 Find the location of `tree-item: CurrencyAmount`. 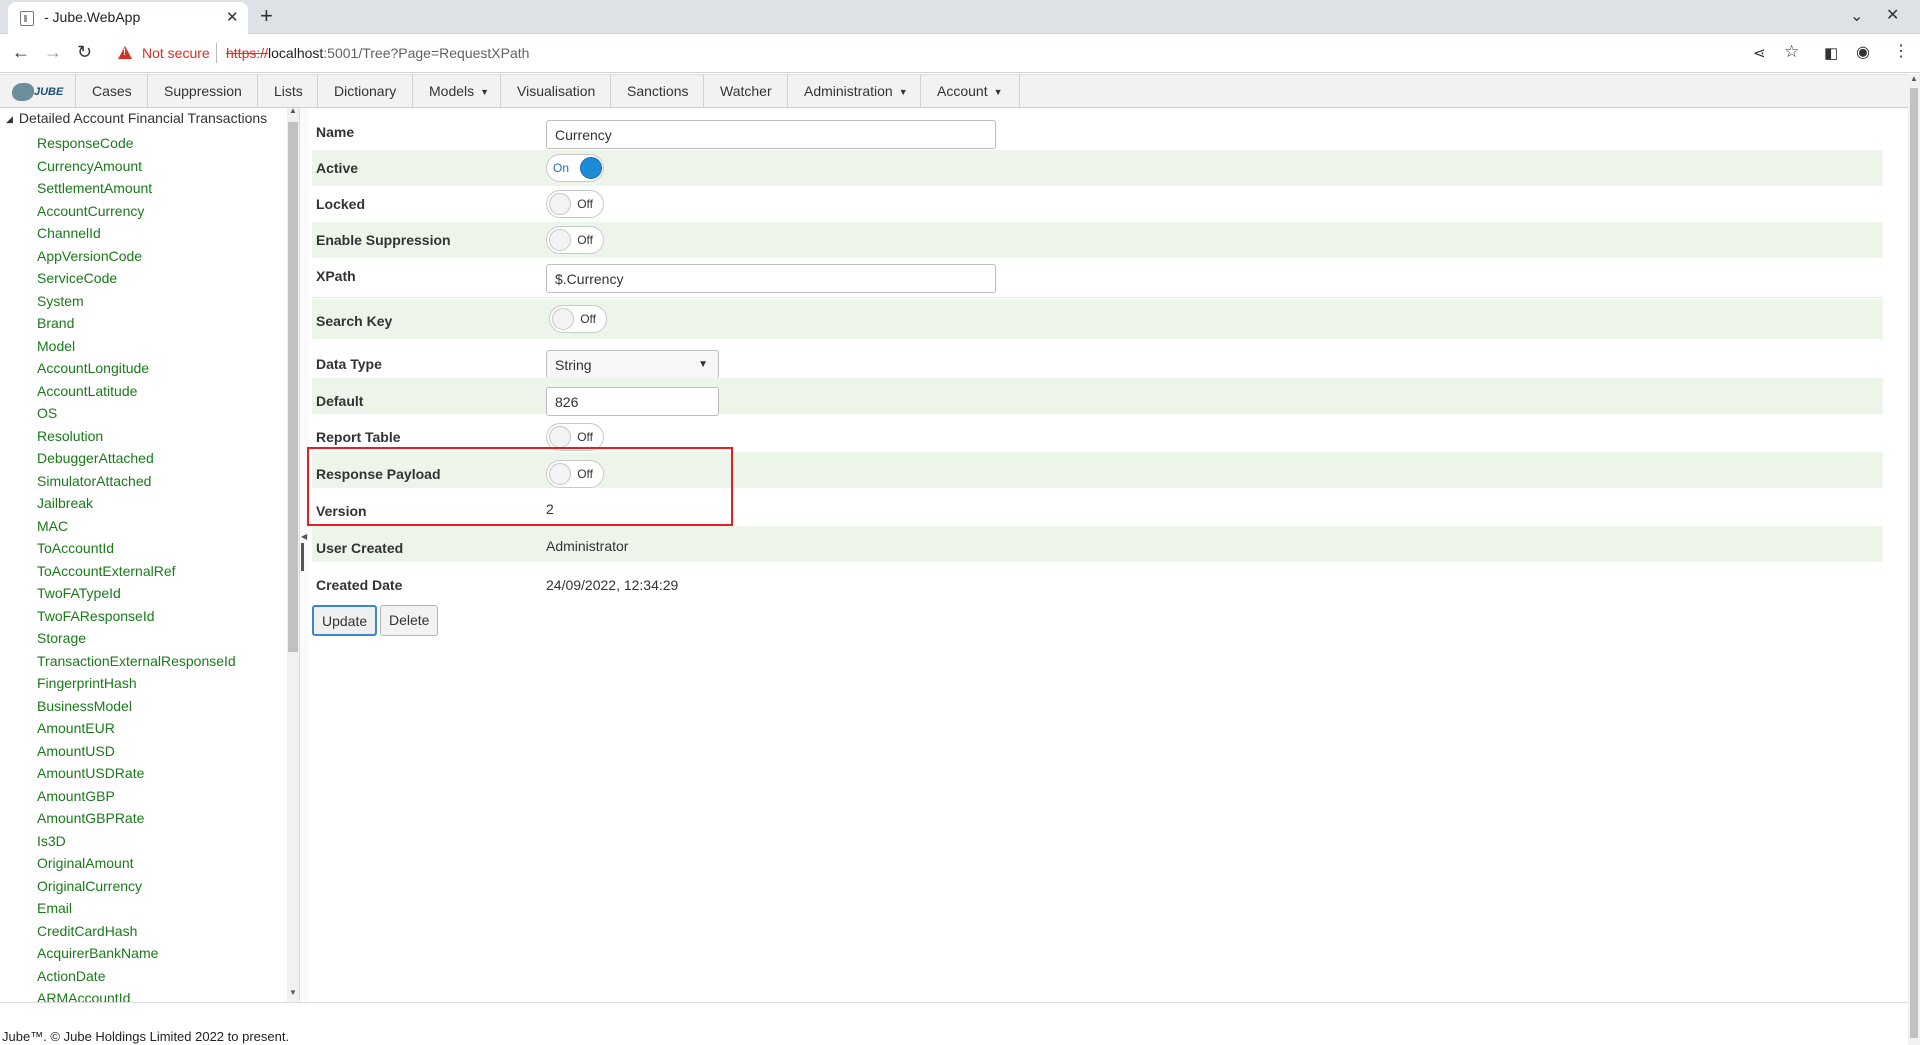

tree-item: CurrencyAmount is located at coordinates (136, 166).